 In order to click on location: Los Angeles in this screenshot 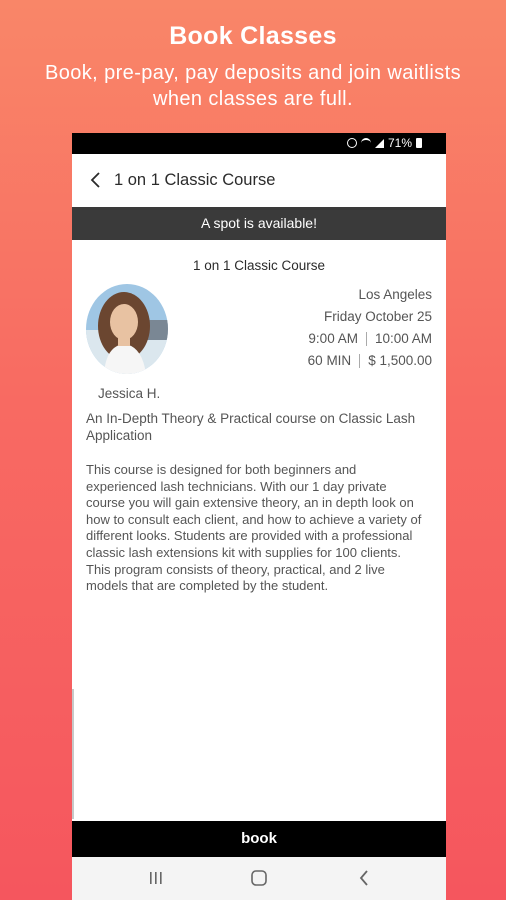, I will do `click(395, 294)`.